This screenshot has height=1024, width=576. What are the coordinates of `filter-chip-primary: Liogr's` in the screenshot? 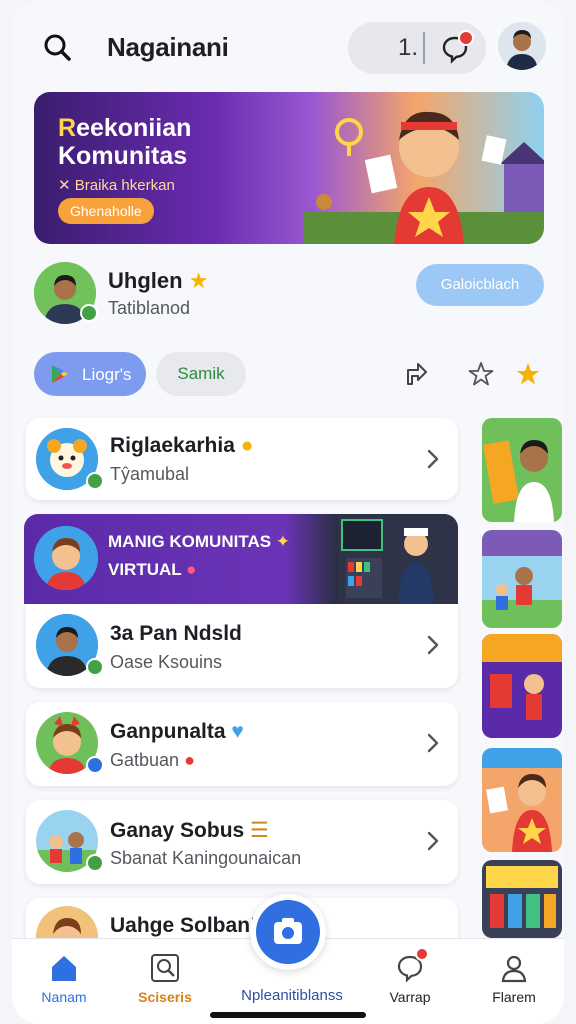 It's located at (90, 374).